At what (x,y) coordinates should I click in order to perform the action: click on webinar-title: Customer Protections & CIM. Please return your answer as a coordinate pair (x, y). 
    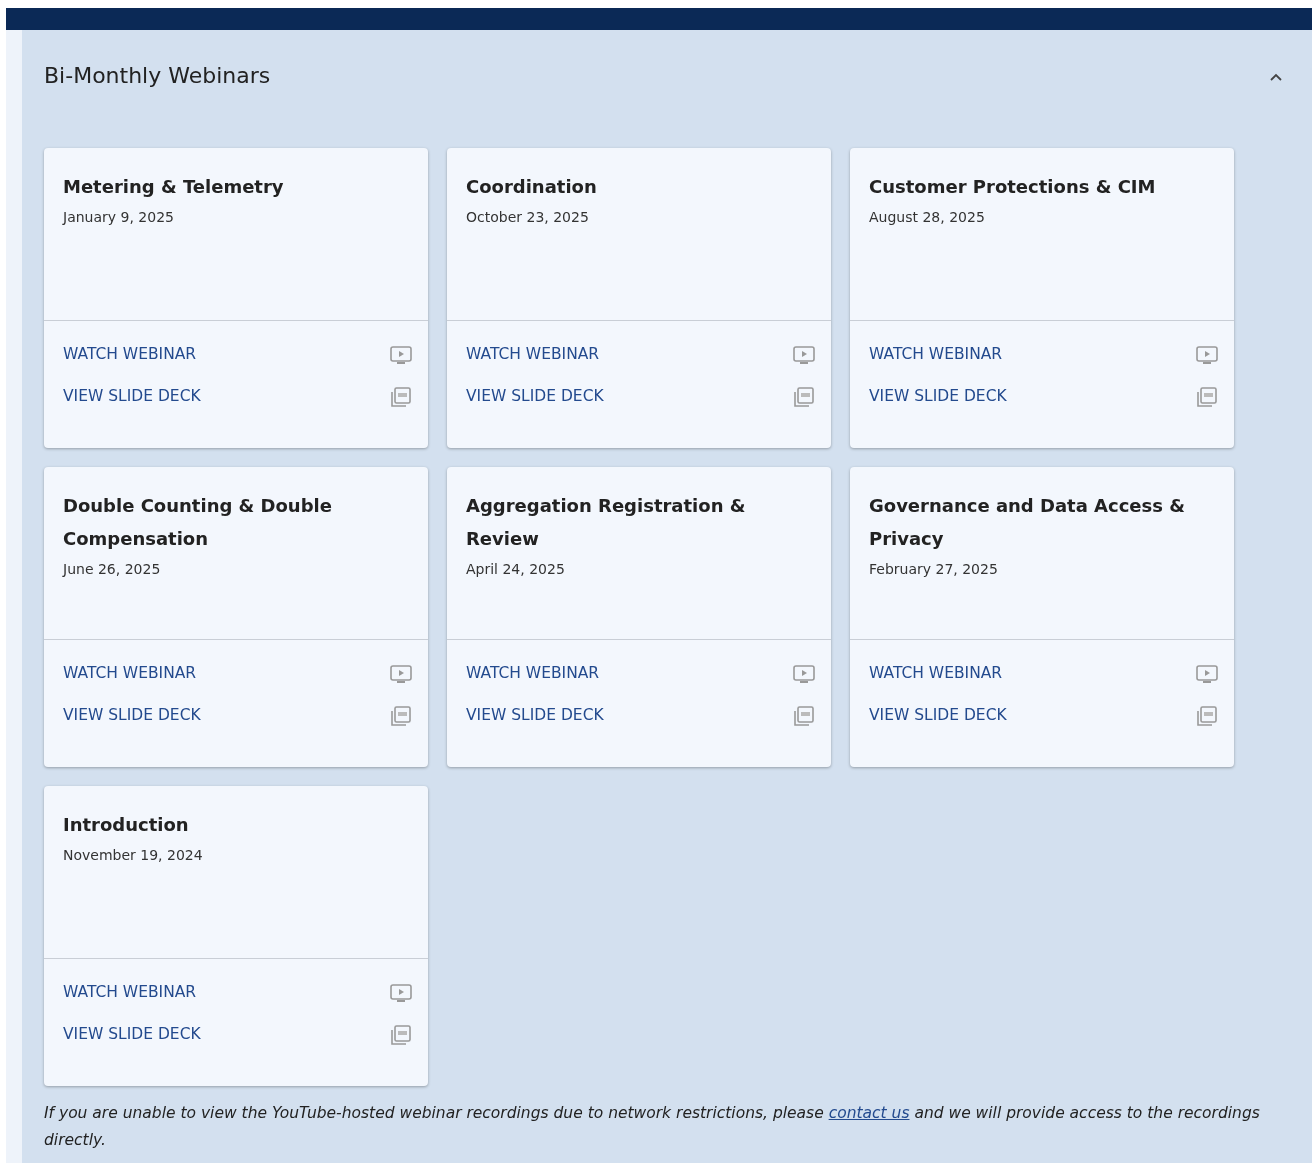
    Looking at the image, I should click on (1013, 187).